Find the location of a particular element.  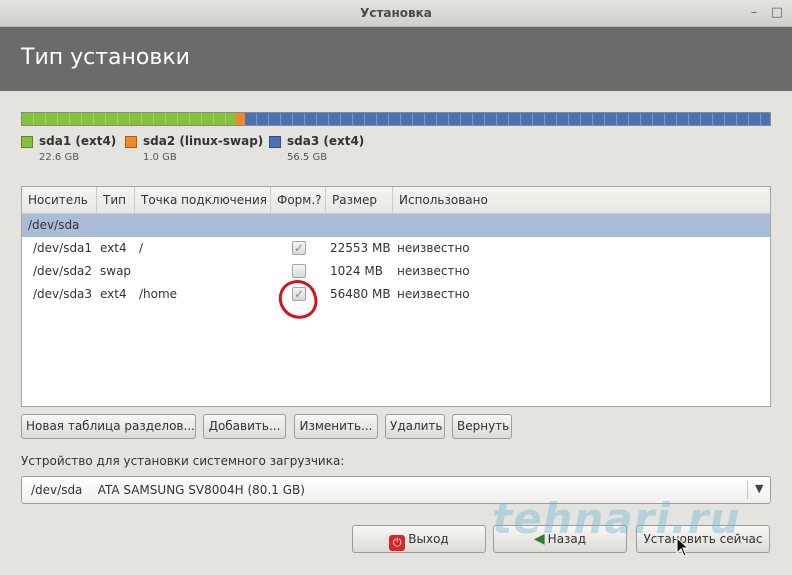

watermark-logo: tehnari.ru is located at coordinates (616, 518).